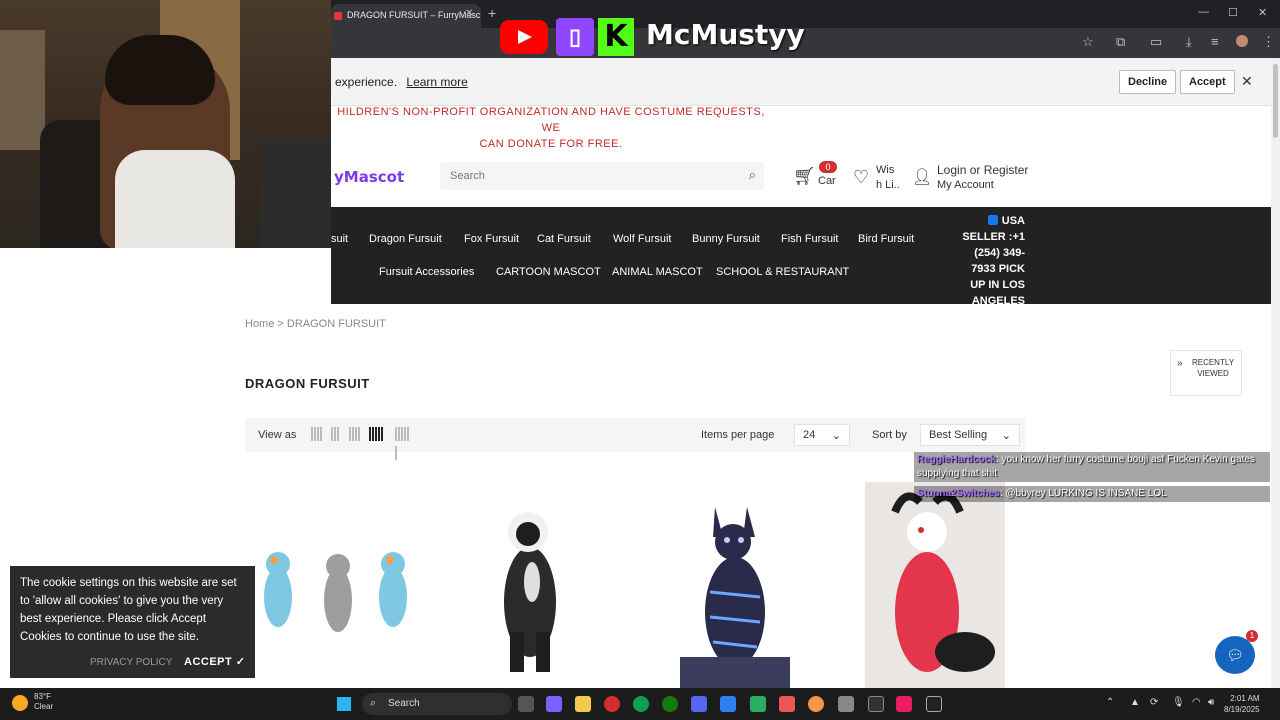 Image resolution: width=1280 pixels, height=720 pixels. Describe the element at coordinates (1242, 41) in the screenshot. I see `profile-avatar` at that location.